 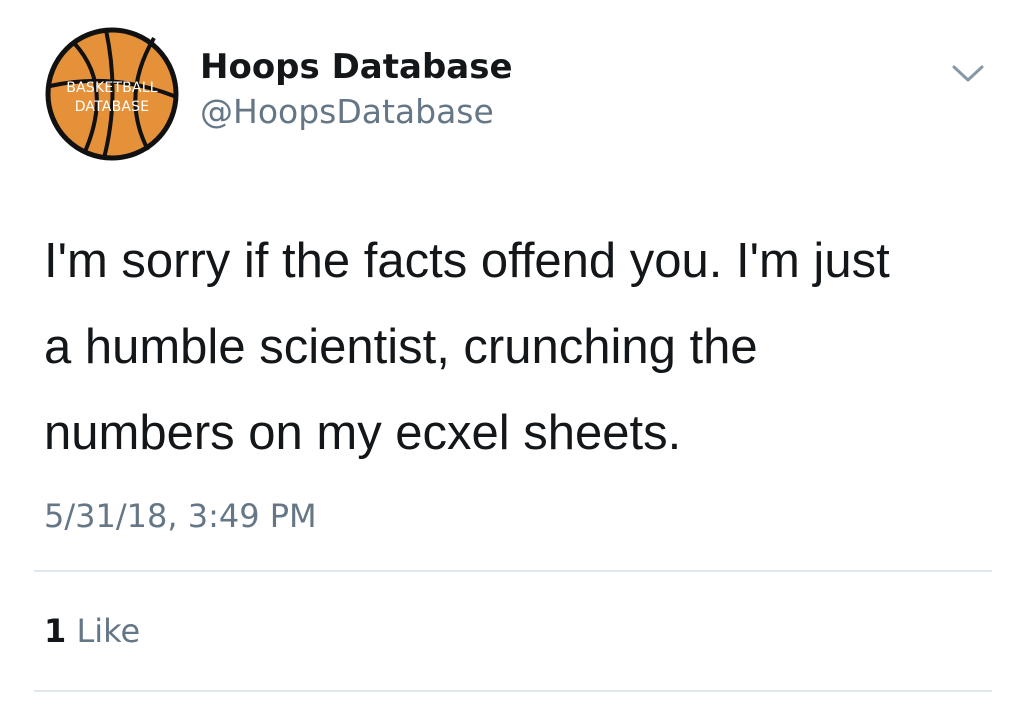 I want to click on tweet-text-line: a humble scientist, crunching the, so click(x=401, y=347).